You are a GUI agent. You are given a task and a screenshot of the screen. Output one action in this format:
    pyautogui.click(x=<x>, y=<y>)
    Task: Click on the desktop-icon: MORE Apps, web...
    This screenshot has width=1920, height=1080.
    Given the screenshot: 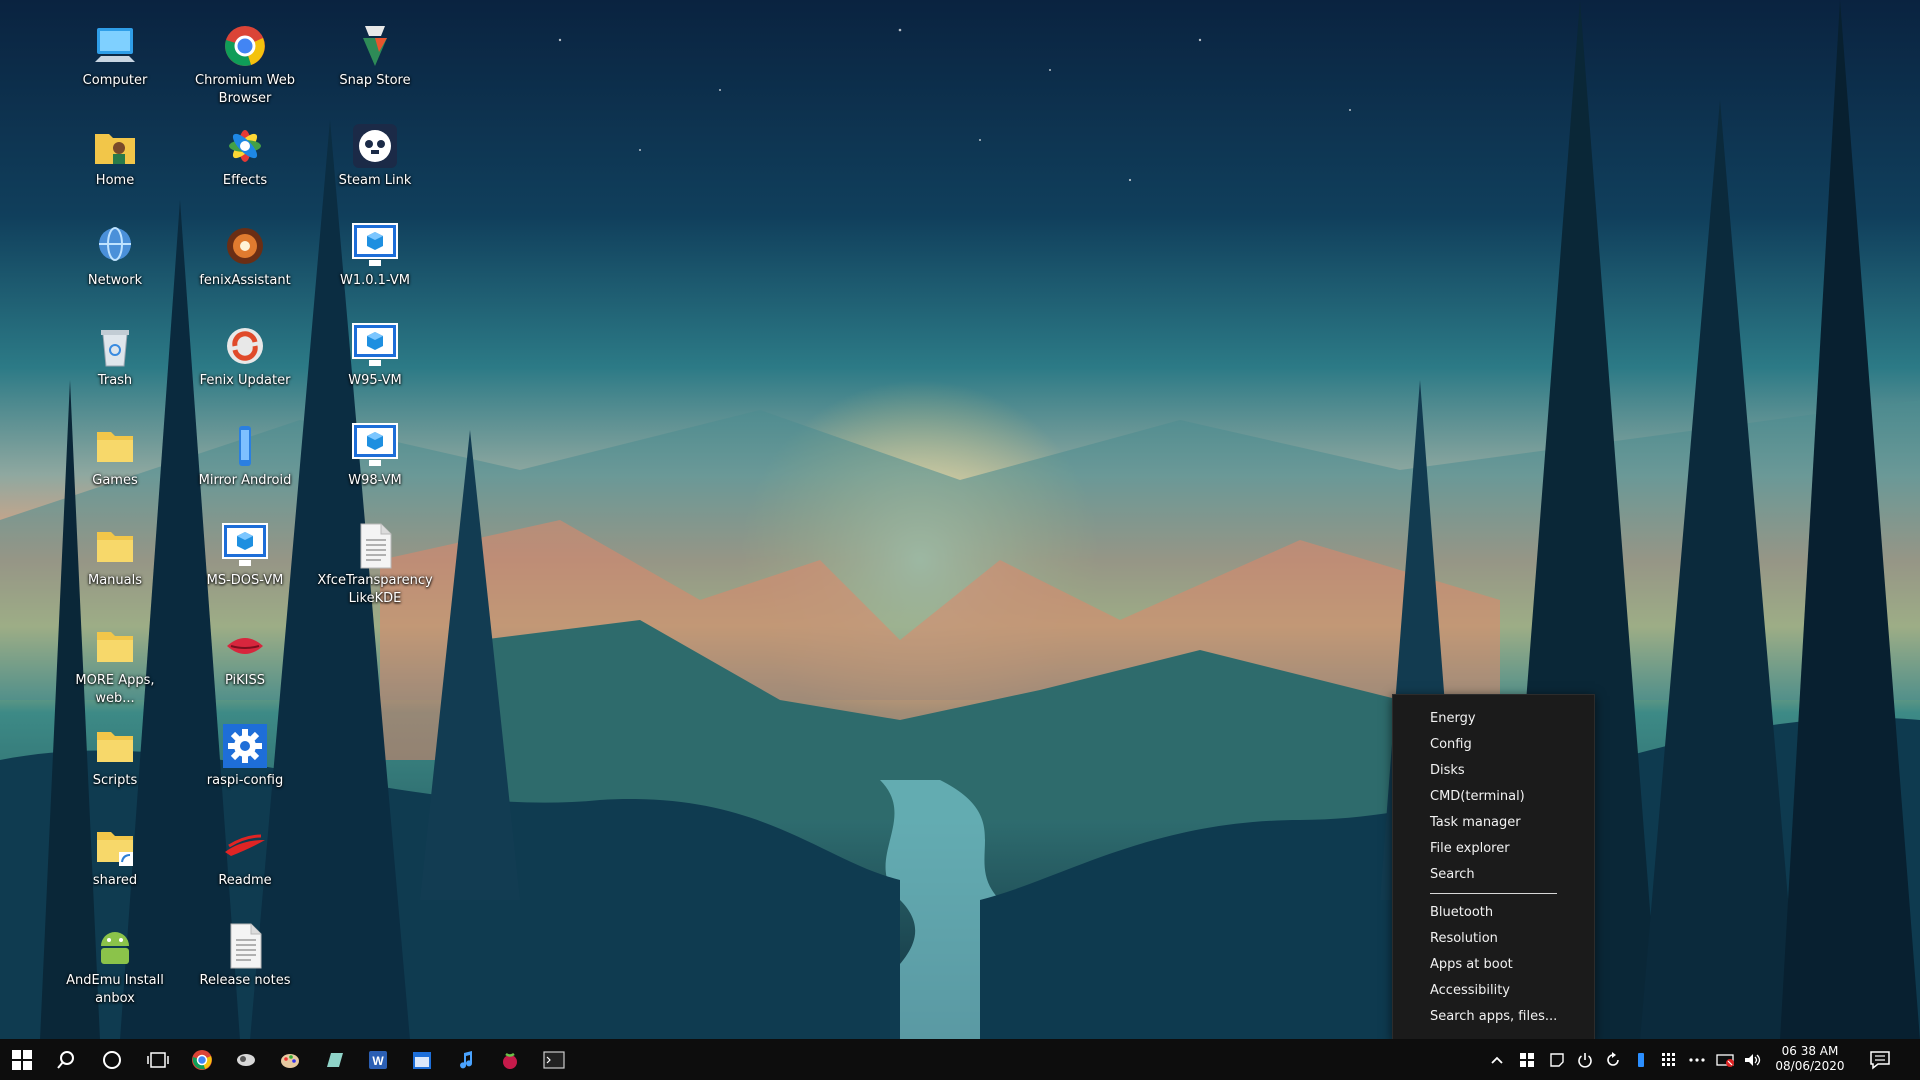 What is the action you would take?
    pyautogui.click(x=115, y=665)
    